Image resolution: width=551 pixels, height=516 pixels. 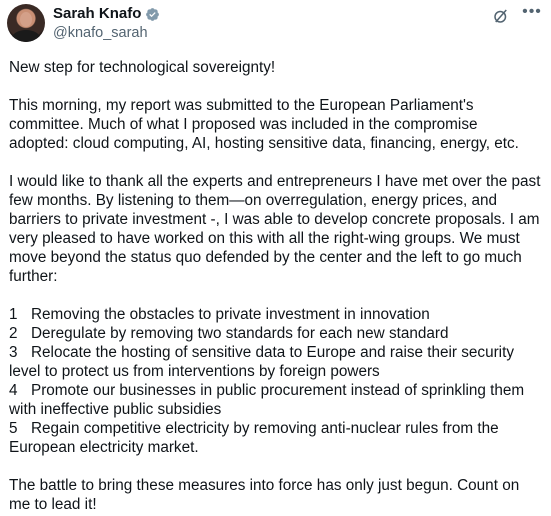 What do you see at coordinates (13, 333) in the screenshot?
I see `list-number: 2` at bounding box center [13, 333].